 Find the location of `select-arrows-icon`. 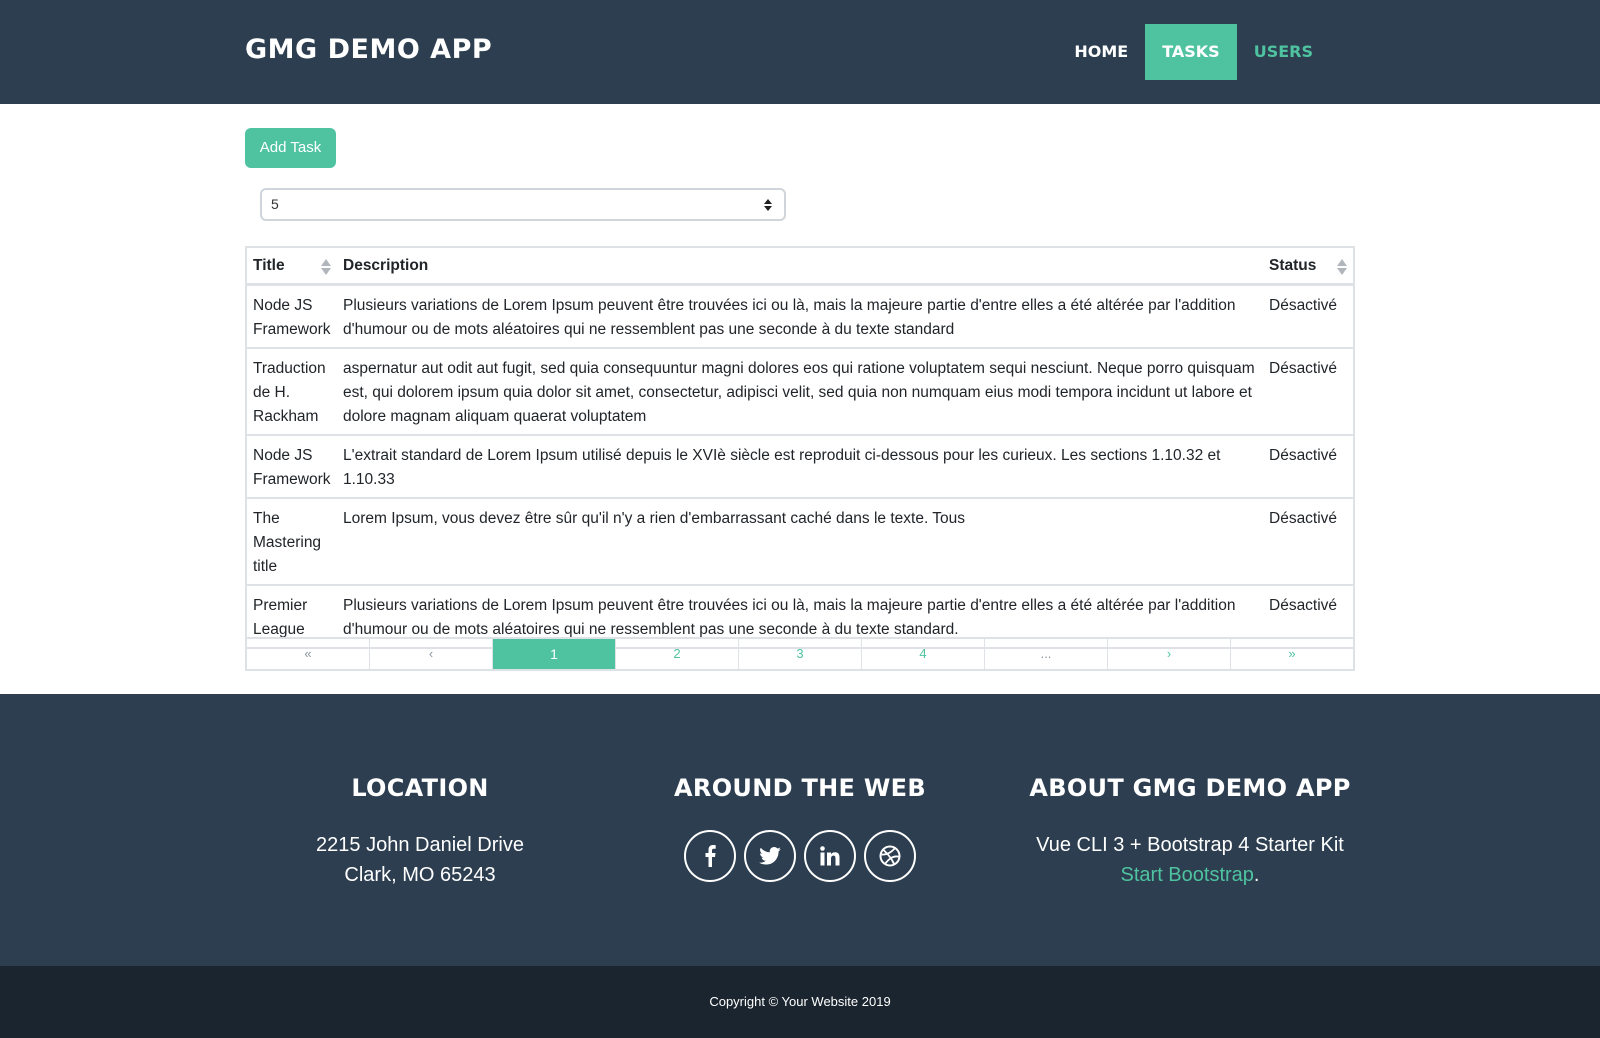

select-arrows-icon is located at coordinates (768, 205).